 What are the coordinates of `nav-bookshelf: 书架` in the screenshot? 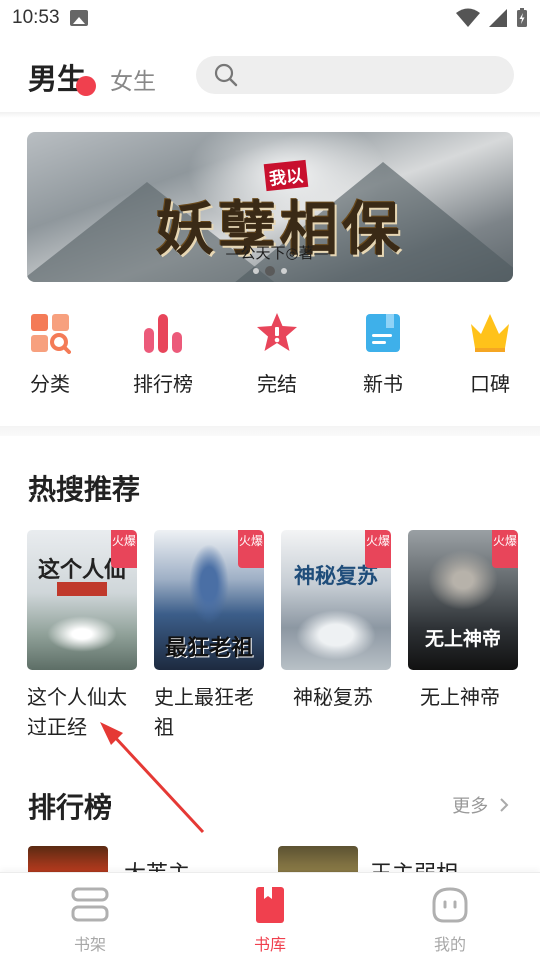 It's located at (90, 920).